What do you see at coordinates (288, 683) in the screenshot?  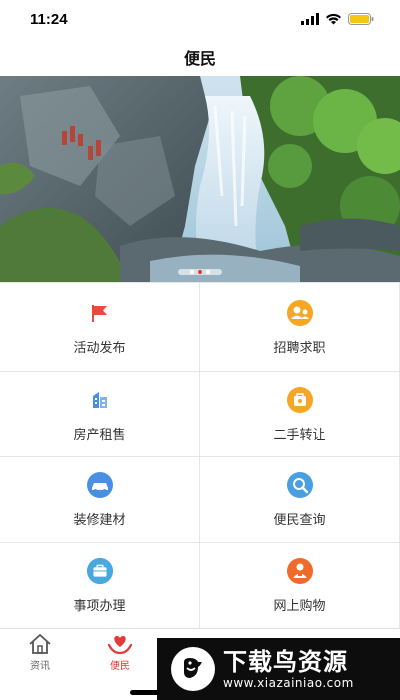 I see `watermark-url: www.xiazainiao.com` at bounding box center [288, 683].